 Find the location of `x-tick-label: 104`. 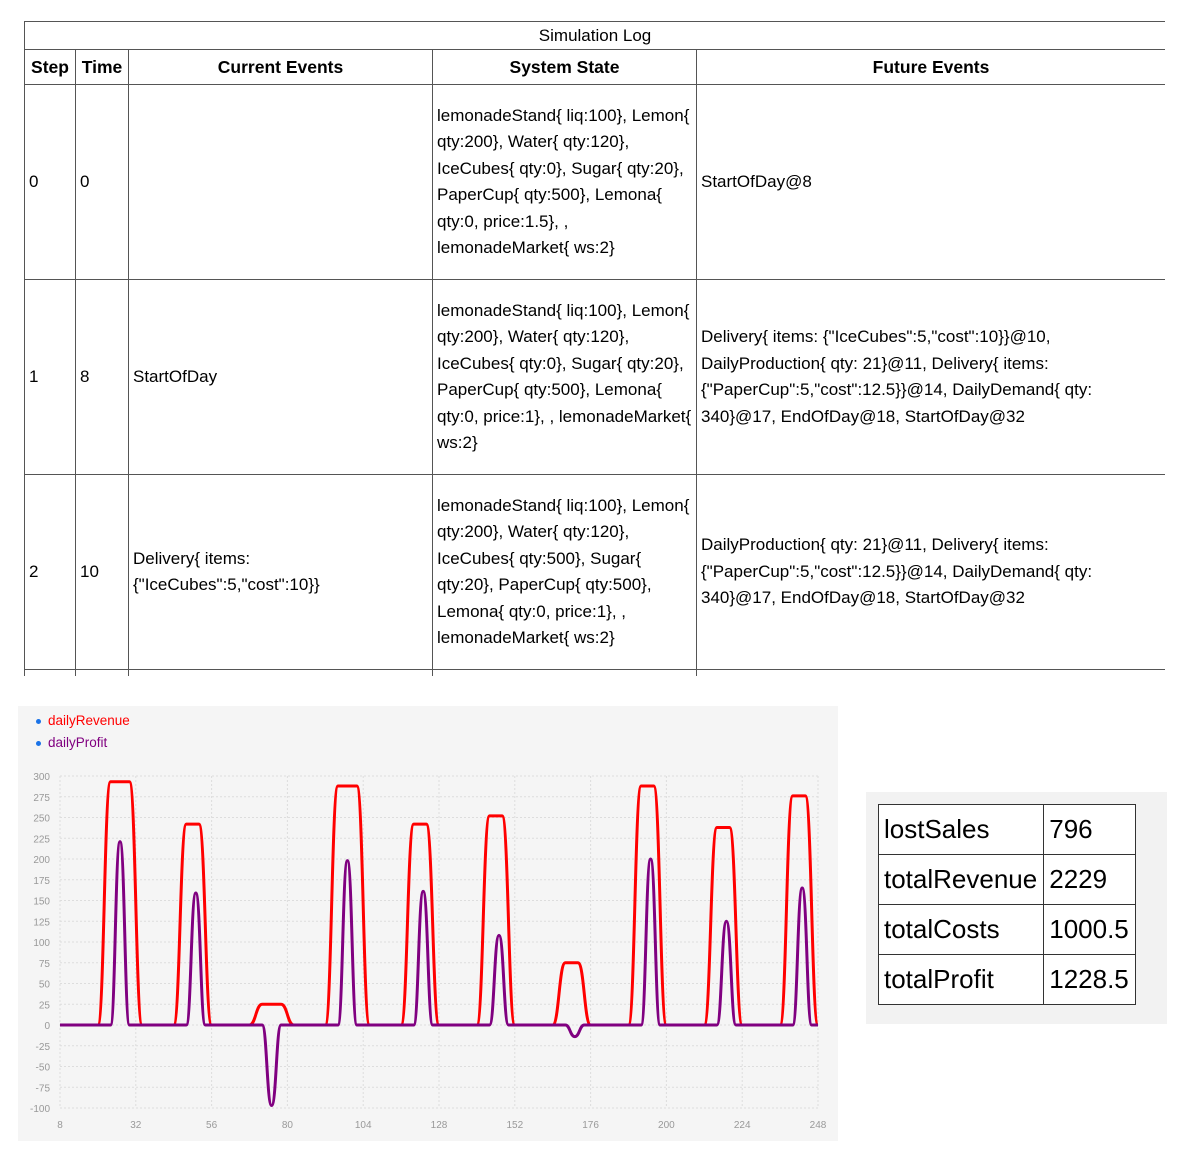

x-tick-label: 104 is located at coordinates (363, 1125).